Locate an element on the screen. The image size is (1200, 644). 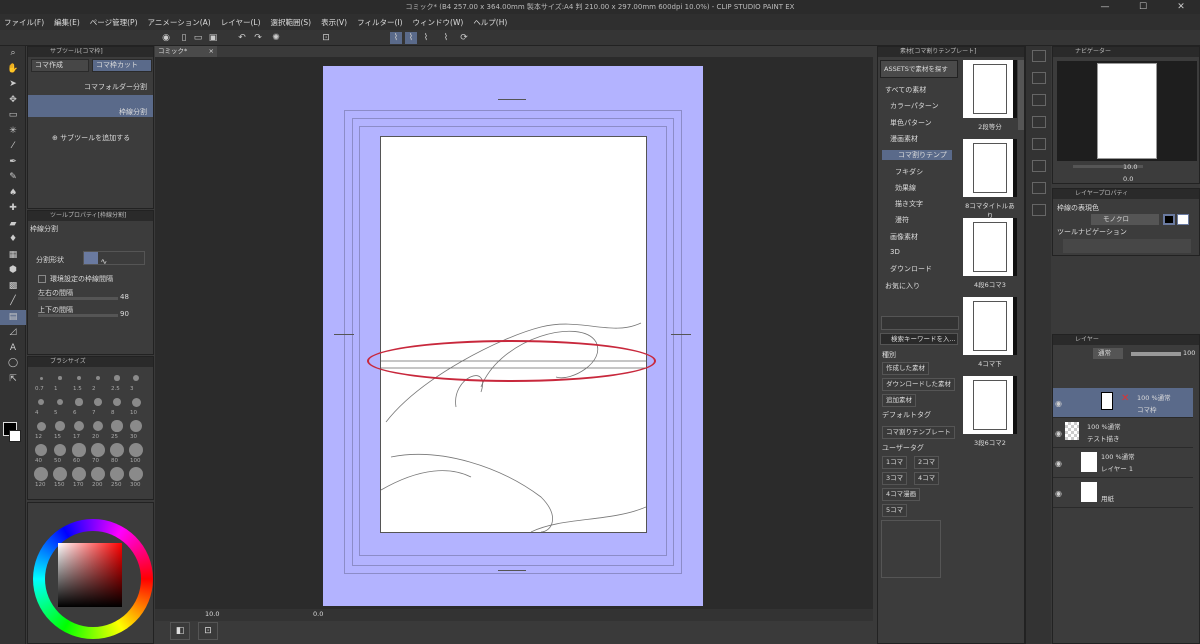
layer-row-layer1: ◉ 100 %通常 レイヤー 1 is located at coordinates (1123, 463).